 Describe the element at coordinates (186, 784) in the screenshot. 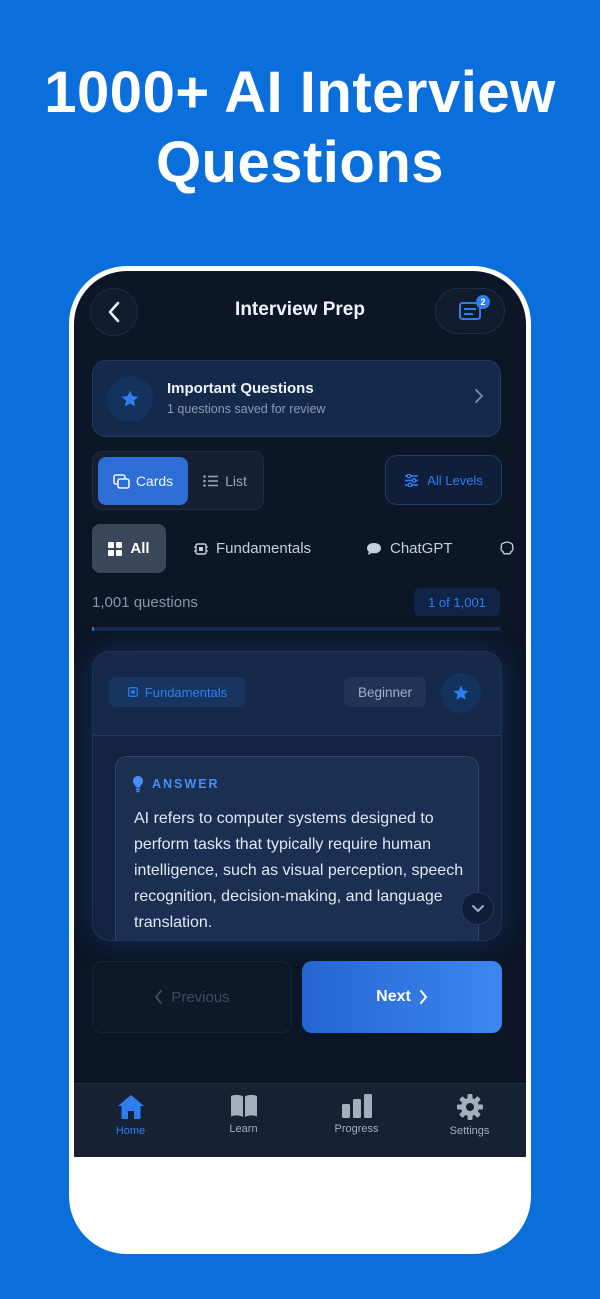

I see `answer-label: ANSWER` at that location.